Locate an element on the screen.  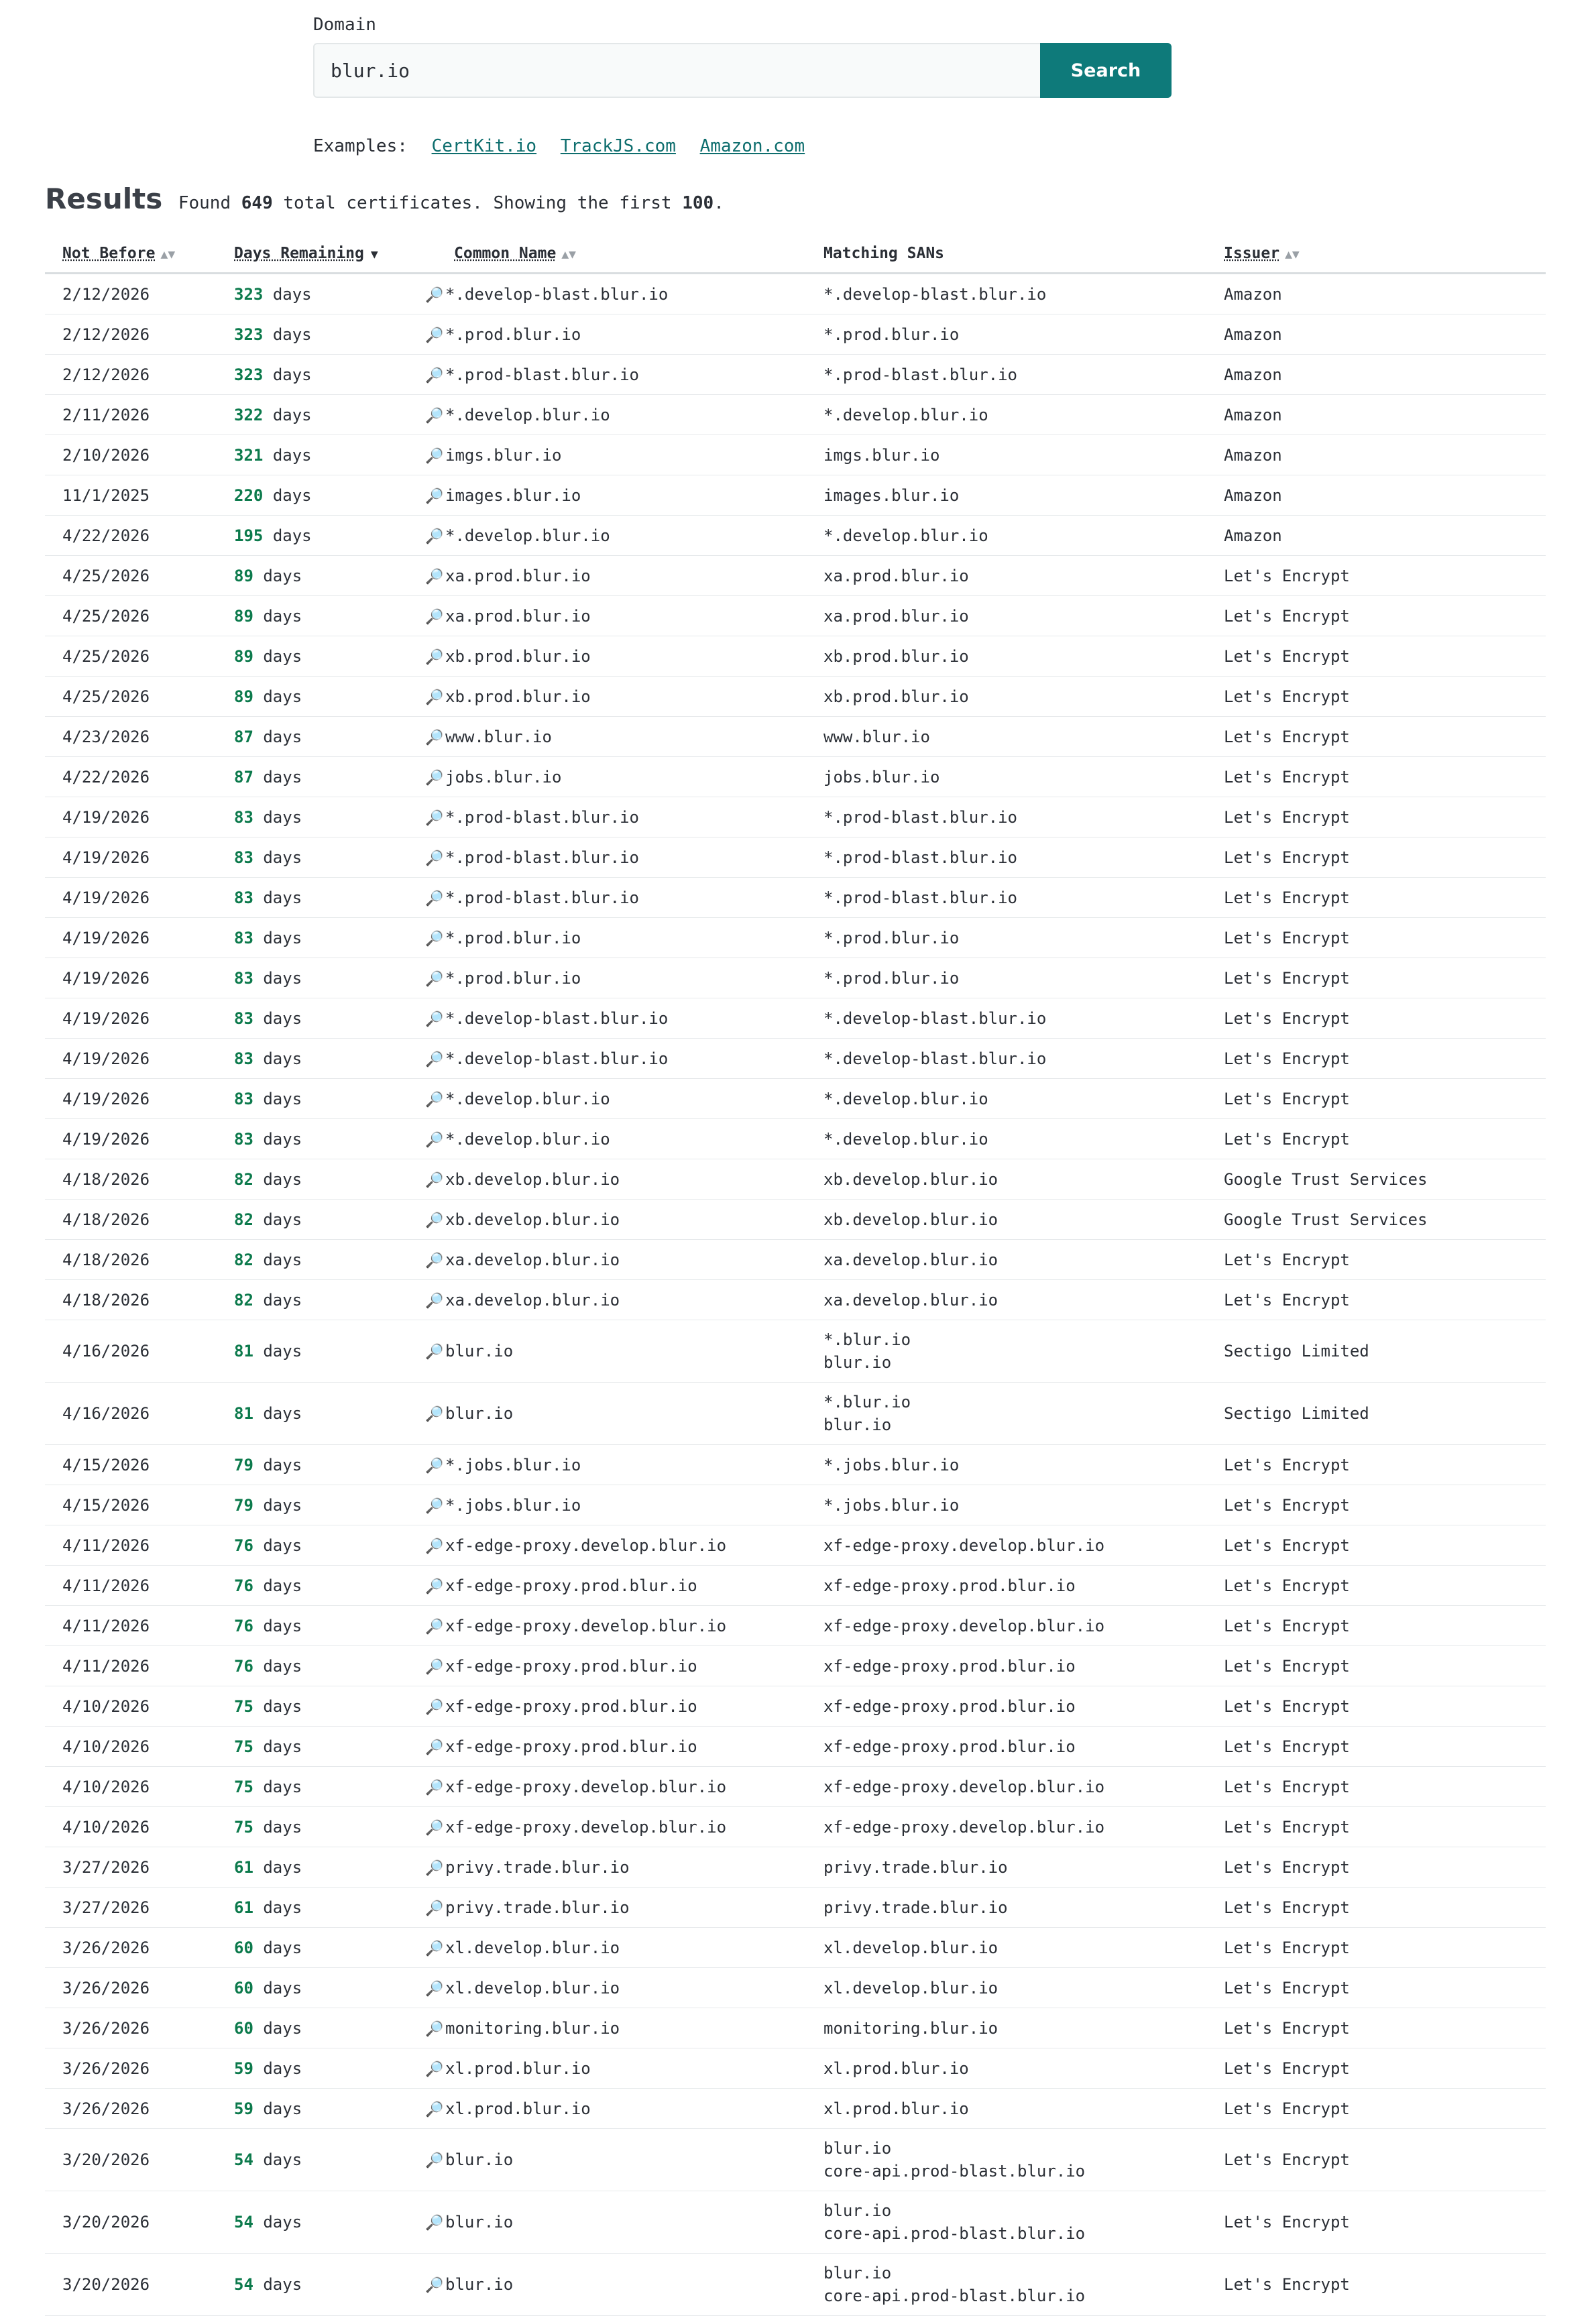
matching-sans-cell: xa.prod.blur.io is located at coordinates (1023, 575).